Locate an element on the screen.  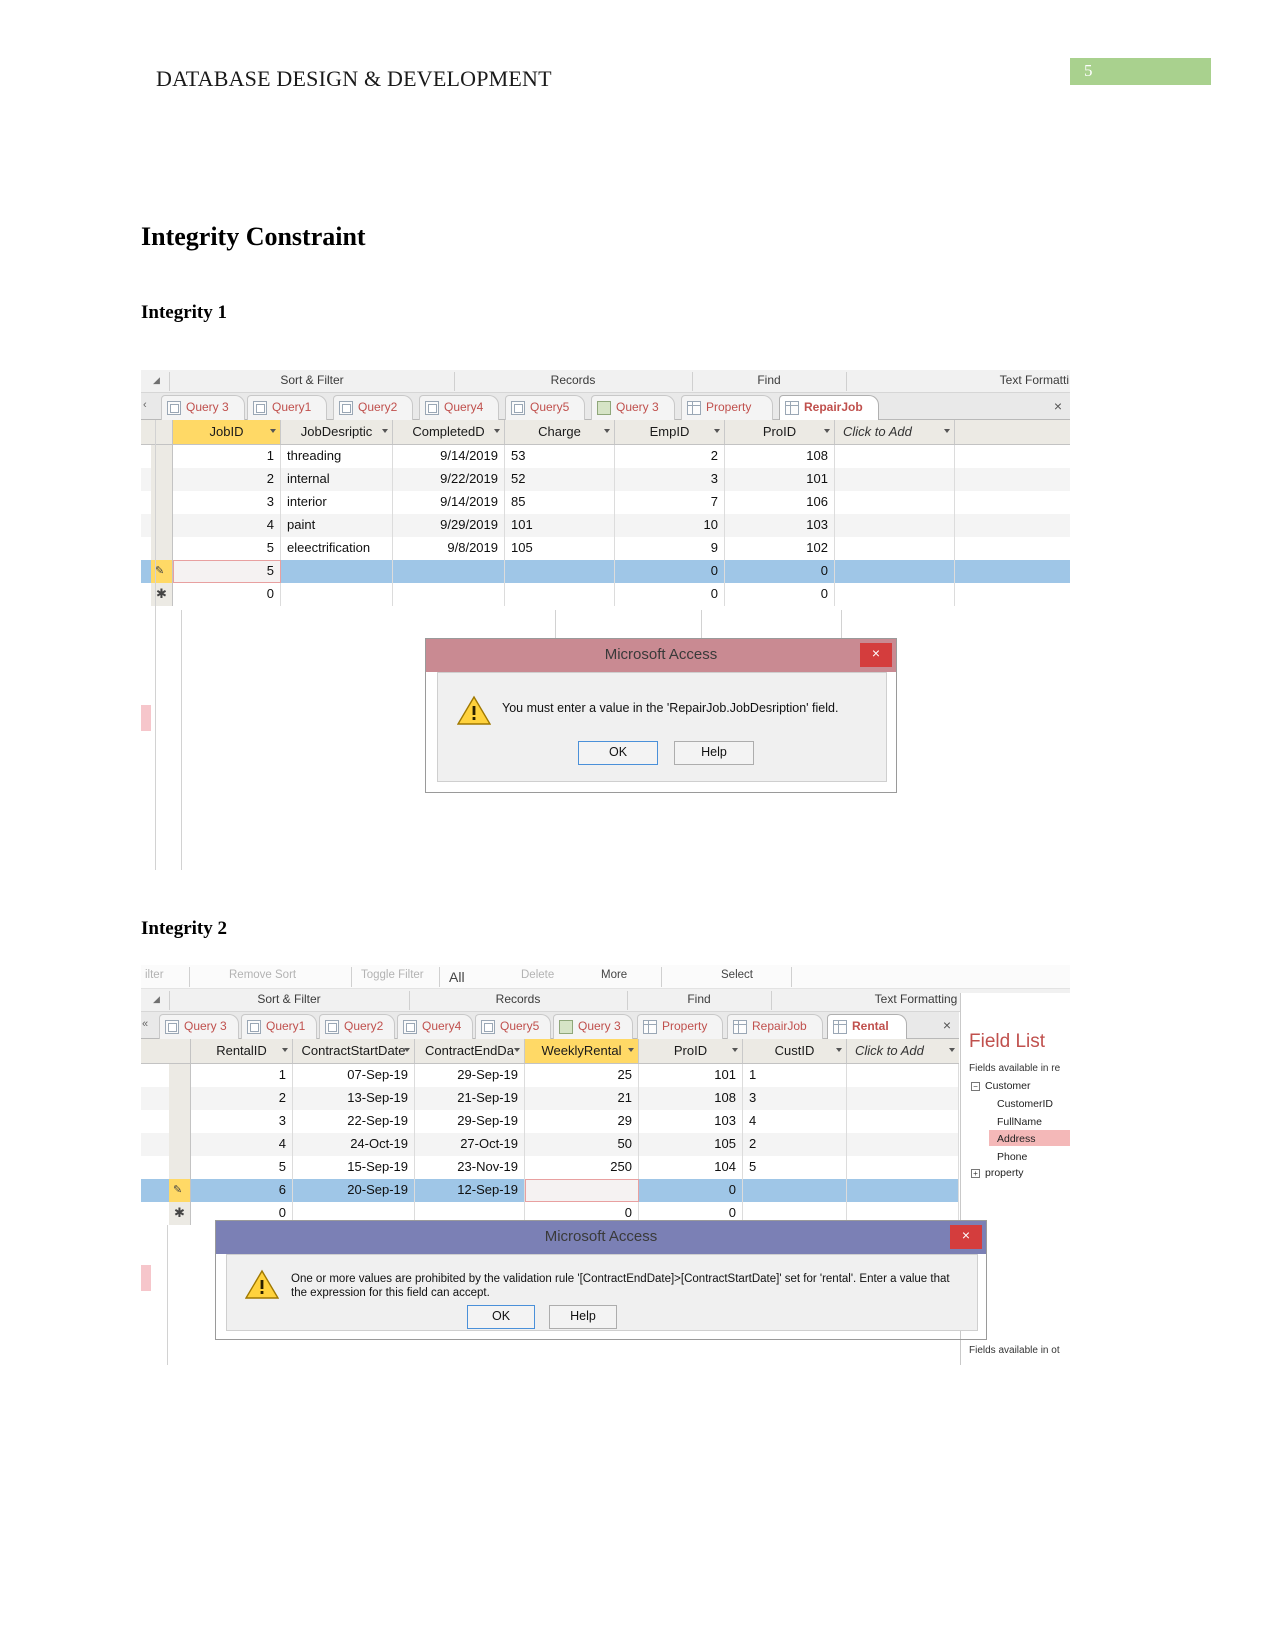
plus-expander-icon: + is located at coordinates (975, 1173).